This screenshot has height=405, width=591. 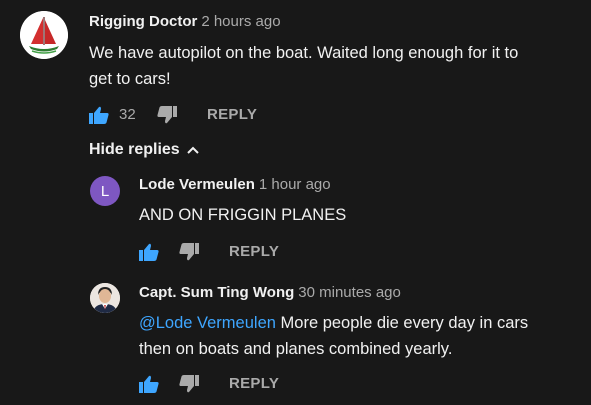 I want to click on like-count: 32, so click(x=127, y=114).